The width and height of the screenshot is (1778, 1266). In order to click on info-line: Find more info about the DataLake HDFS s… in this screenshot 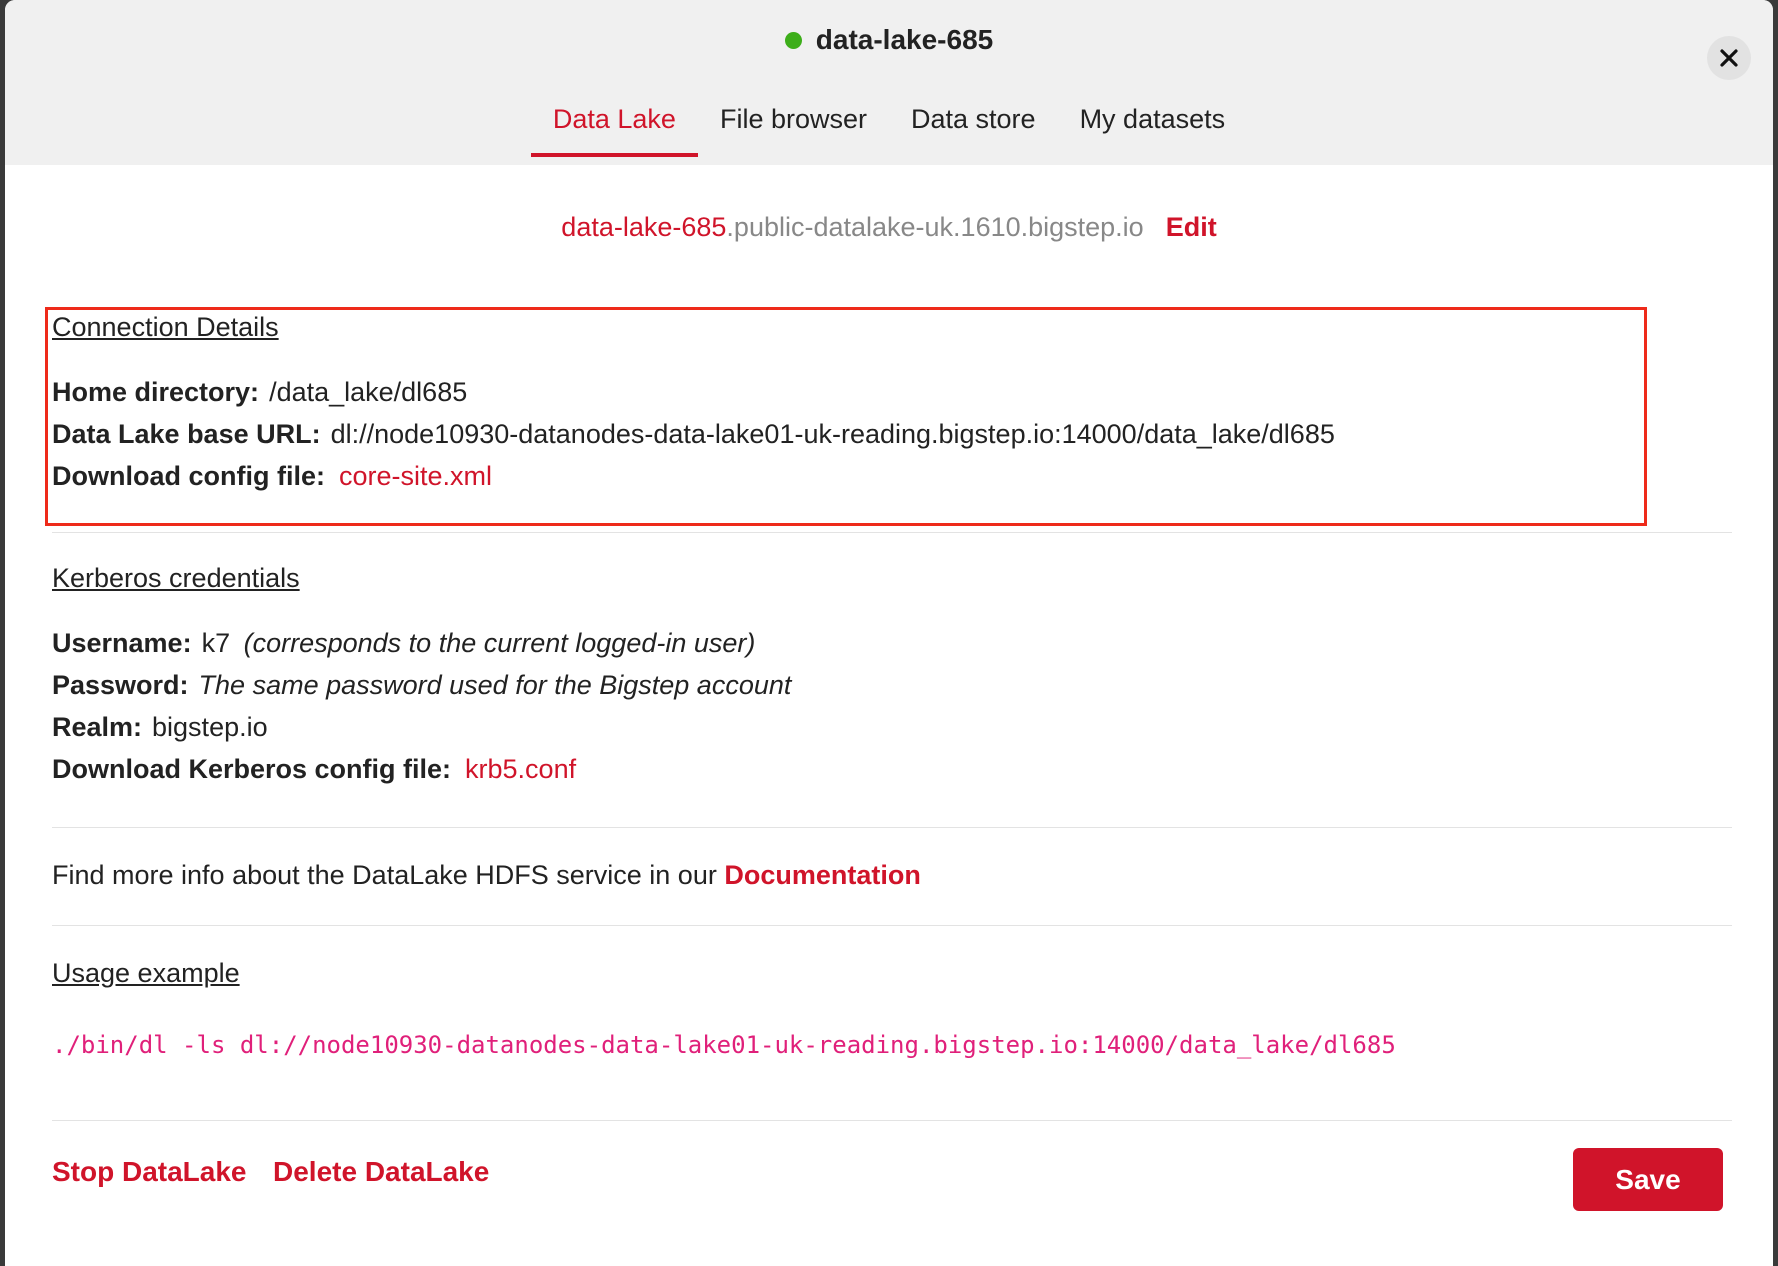, I will do `click(892, 875)`.